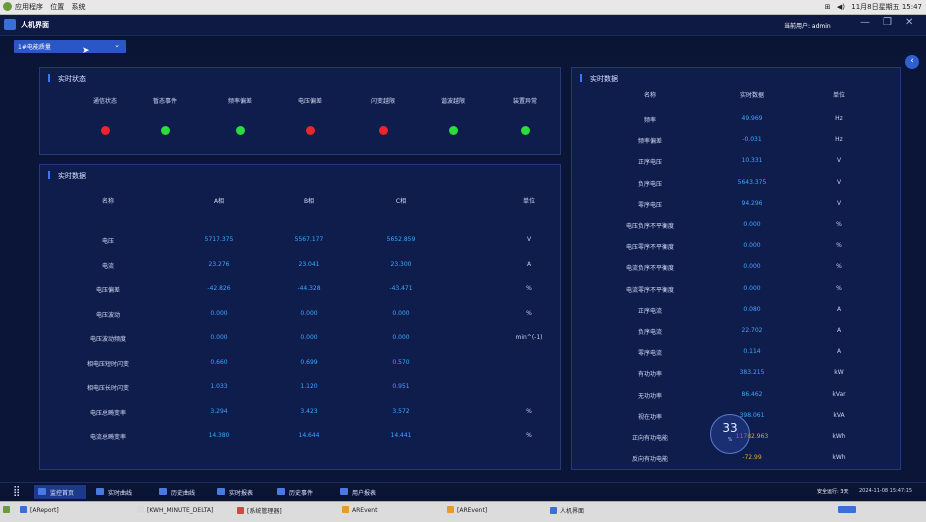  What do you see at coordinates (86, 51) in the screenshot?
I see `mouse-cursor-icon: ➤` at bounding box center [86, 51].